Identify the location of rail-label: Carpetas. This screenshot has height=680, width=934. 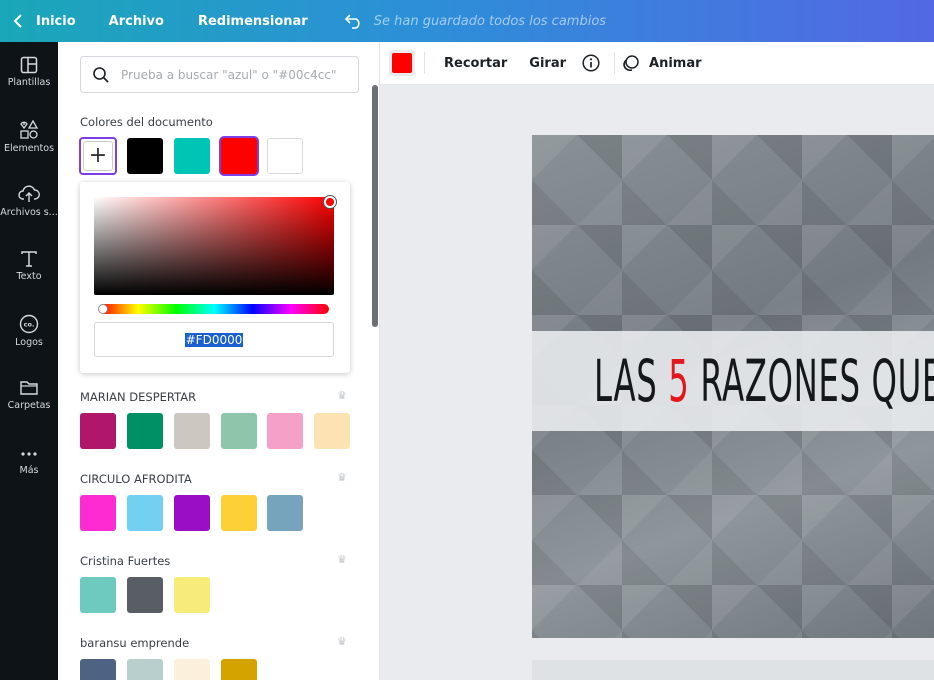
(29, 405).